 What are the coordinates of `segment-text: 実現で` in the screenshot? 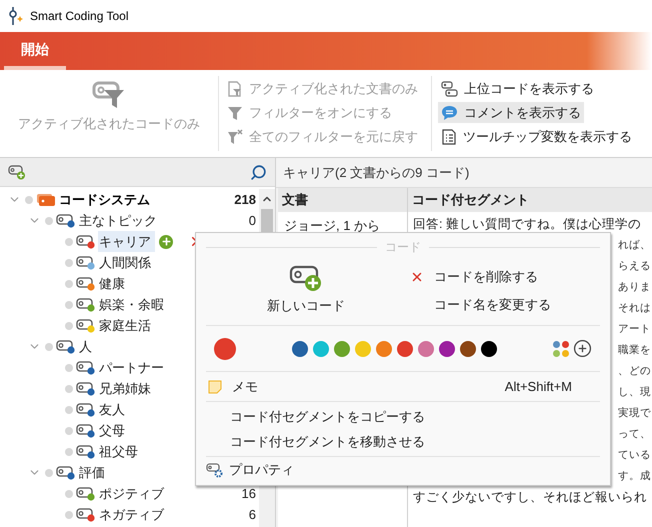 It's located at (634, 413).